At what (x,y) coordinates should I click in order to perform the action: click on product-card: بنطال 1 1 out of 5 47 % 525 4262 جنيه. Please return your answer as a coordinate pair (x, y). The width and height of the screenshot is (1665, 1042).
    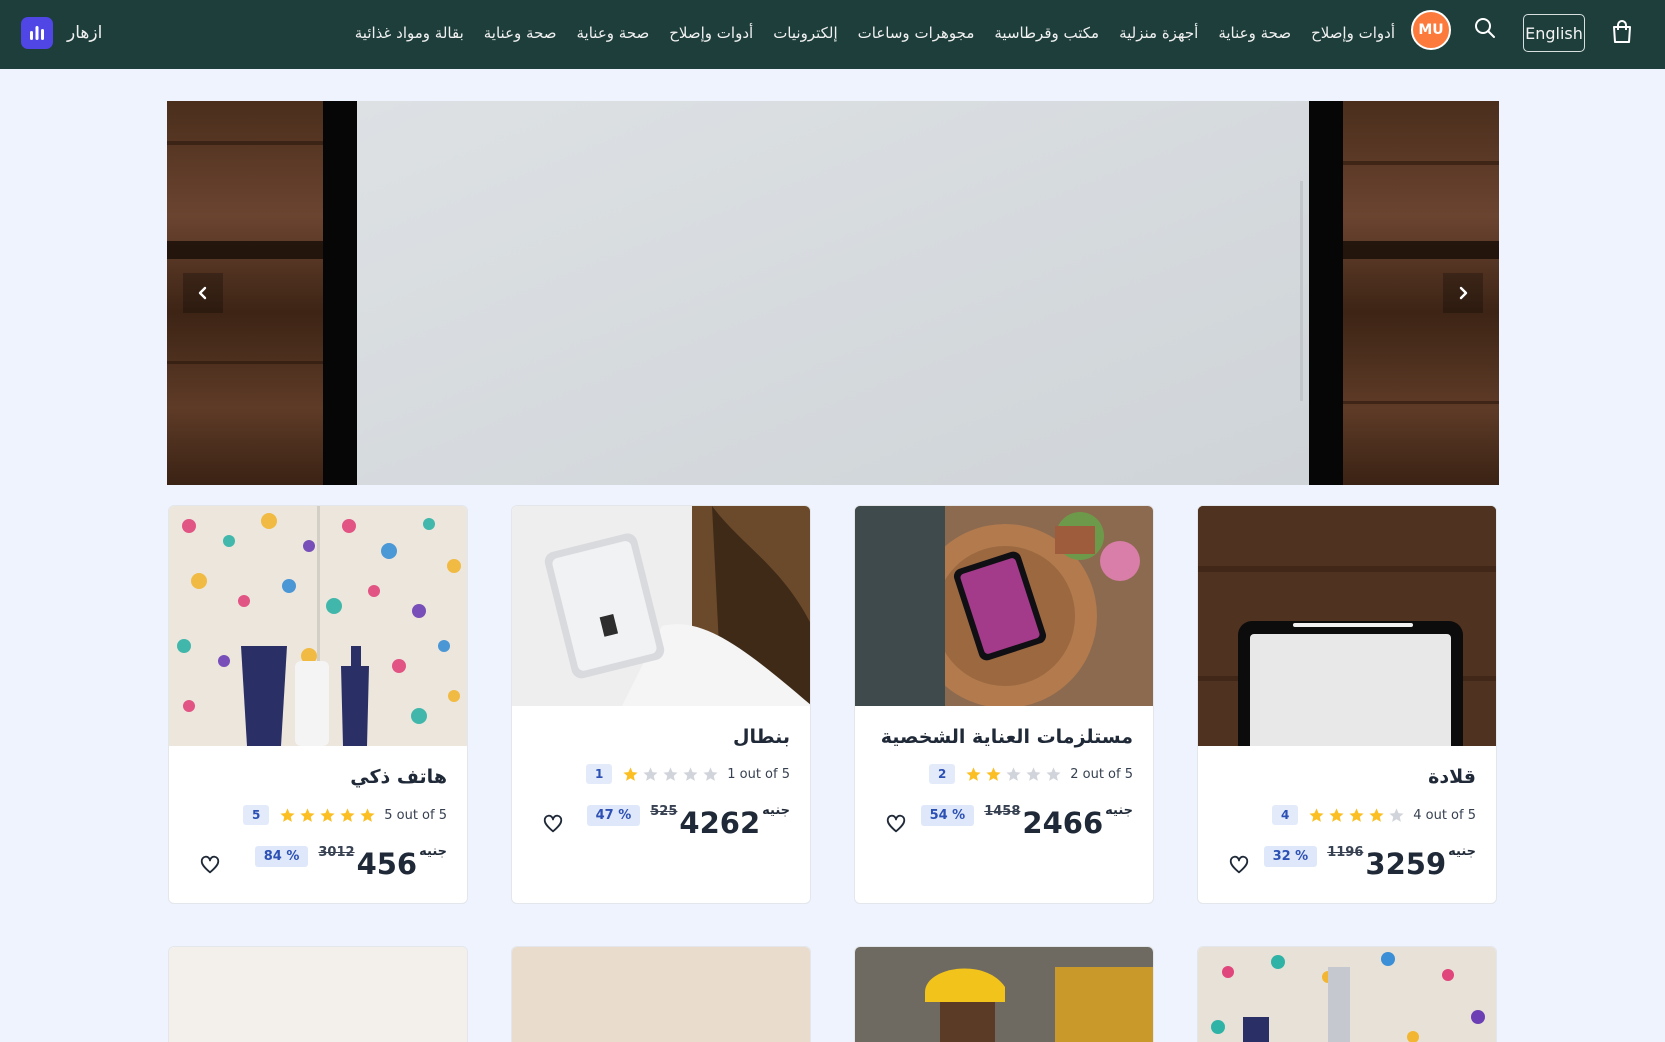
    Looking at the image, I should click on (661, 704).